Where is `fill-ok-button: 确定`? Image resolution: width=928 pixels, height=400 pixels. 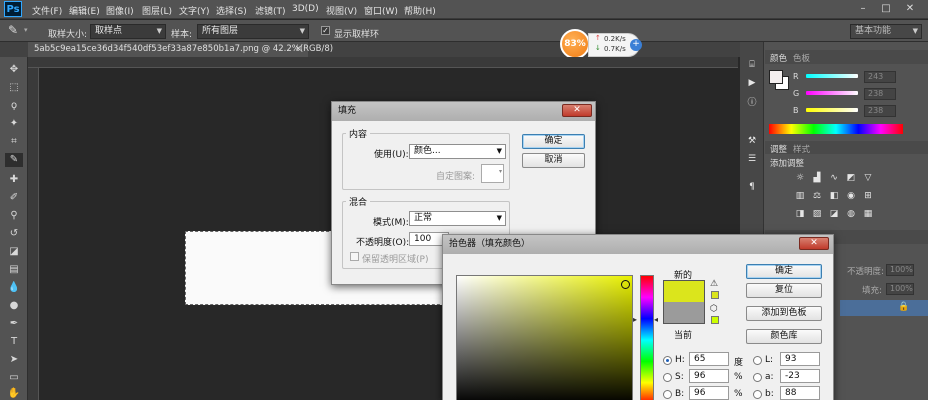
fill-ok-button: 确定 is located at coordinates (553, 141).